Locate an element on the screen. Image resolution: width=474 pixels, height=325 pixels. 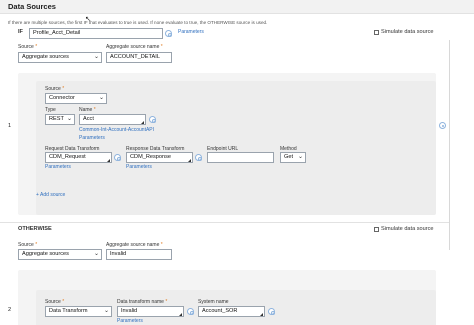
row1-source-value: Connector is located at coordinates (62, 98).